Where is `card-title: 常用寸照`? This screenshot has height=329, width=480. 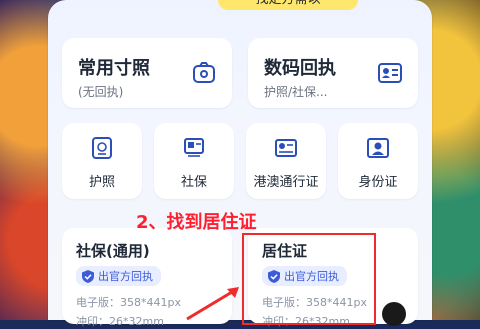
card-title: 常用寸照 is located at coordinates (114, 68).